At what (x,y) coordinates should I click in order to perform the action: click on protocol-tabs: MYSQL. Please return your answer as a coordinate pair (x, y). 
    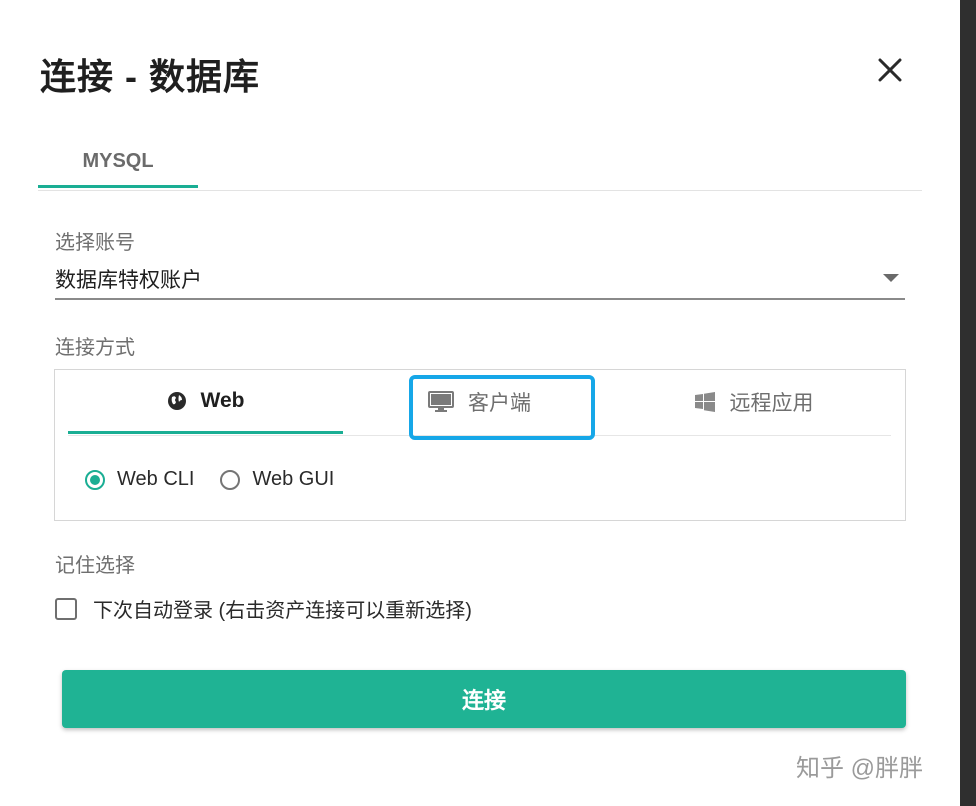
    Looking at the image, I should click on (480, 165).